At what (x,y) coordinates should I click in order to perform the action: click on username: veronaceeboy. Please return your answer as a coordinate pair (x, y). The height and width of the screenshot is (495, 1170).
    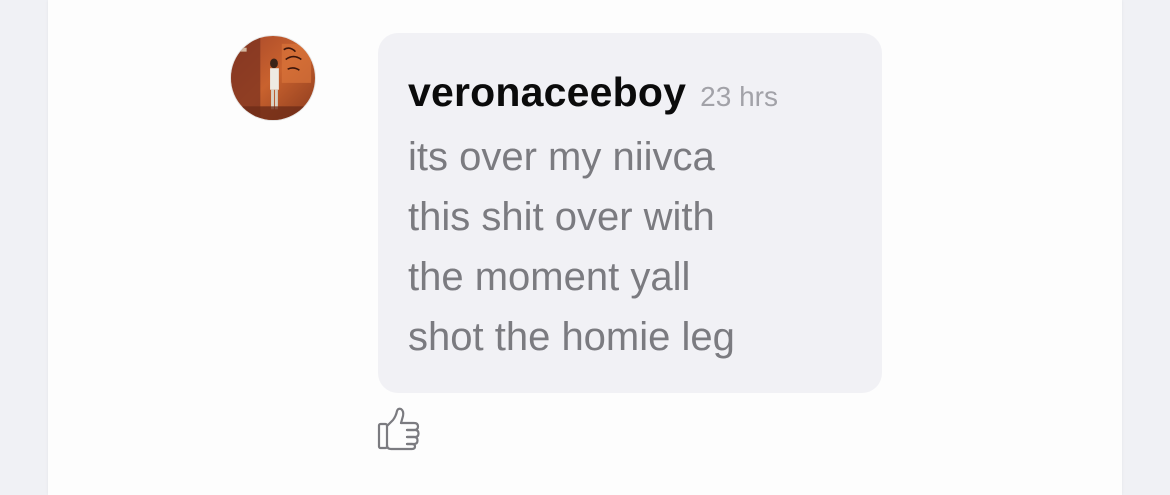
    Looking at the image, I should click on (547, 92).